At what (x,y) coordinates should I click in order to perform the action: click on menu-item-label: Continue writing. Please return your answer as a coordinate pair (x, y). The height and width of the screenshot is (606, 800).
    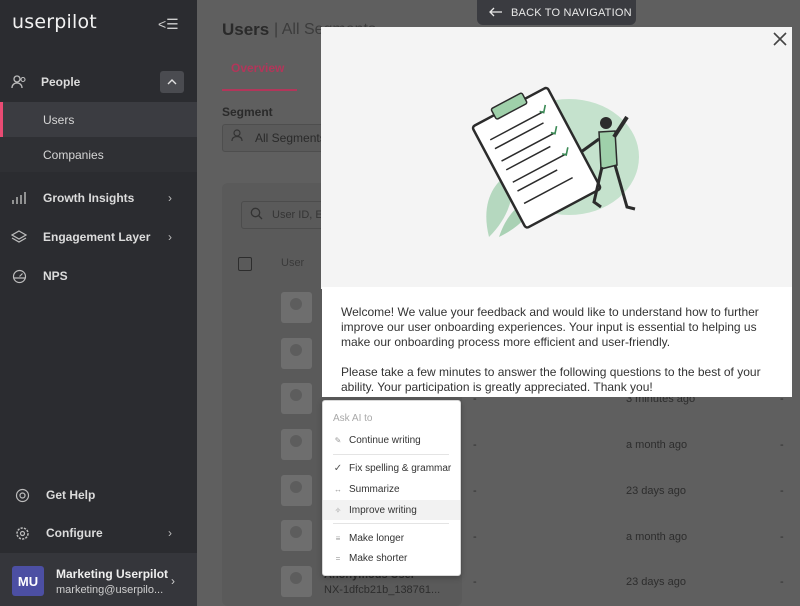
    Looking at the image, I should click on (385, 440).